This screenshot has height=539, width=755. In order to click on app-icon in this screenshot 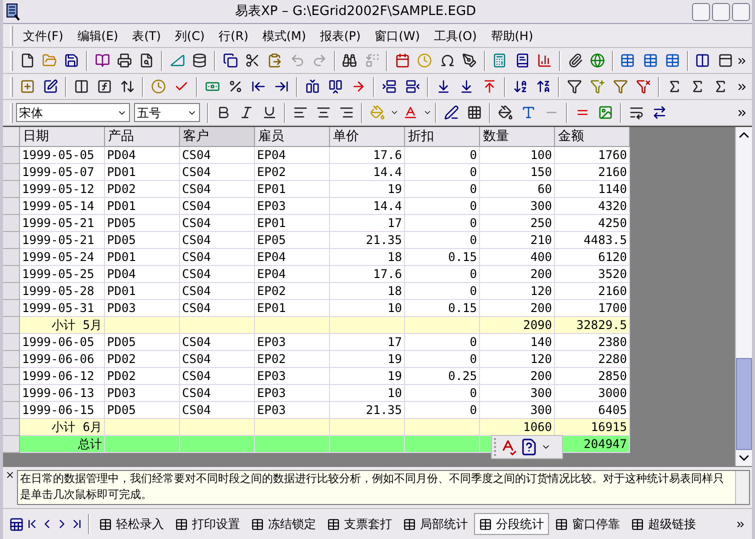, I will do `click(13, 11)`.